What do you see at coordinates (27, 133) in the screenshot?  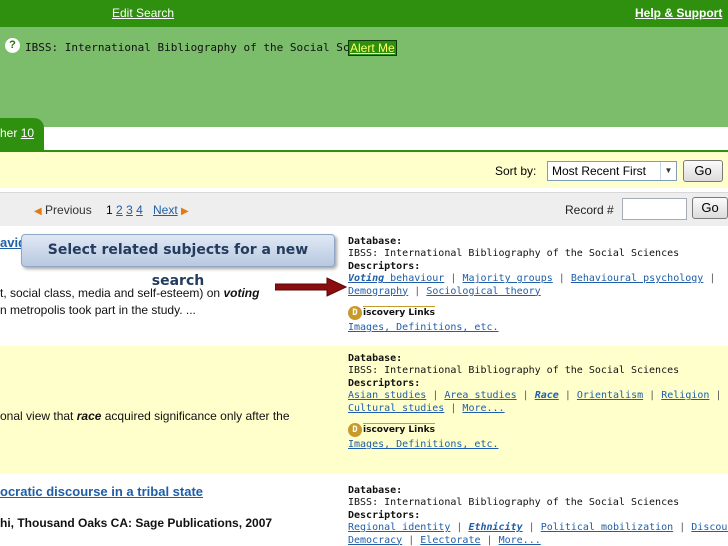 I see `tab-count: 10` at bounding box center [27, 133].